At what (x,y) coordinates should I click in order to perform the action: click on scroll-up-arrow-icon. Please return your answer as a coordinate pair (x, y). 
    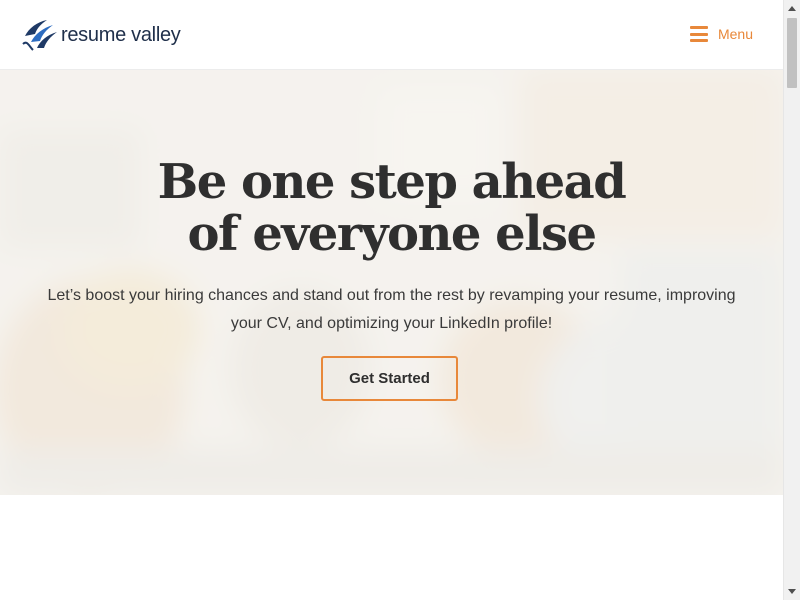
    Looking at the image, I should click on (792, 8).